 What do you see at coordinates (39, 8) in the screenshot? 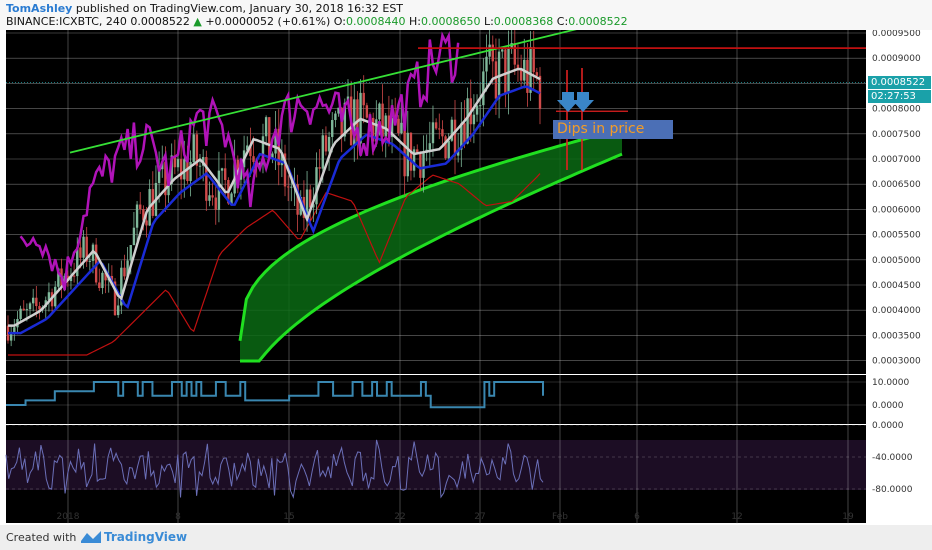
I see `author-name: TomAshley` at bounding box center [39, 8].